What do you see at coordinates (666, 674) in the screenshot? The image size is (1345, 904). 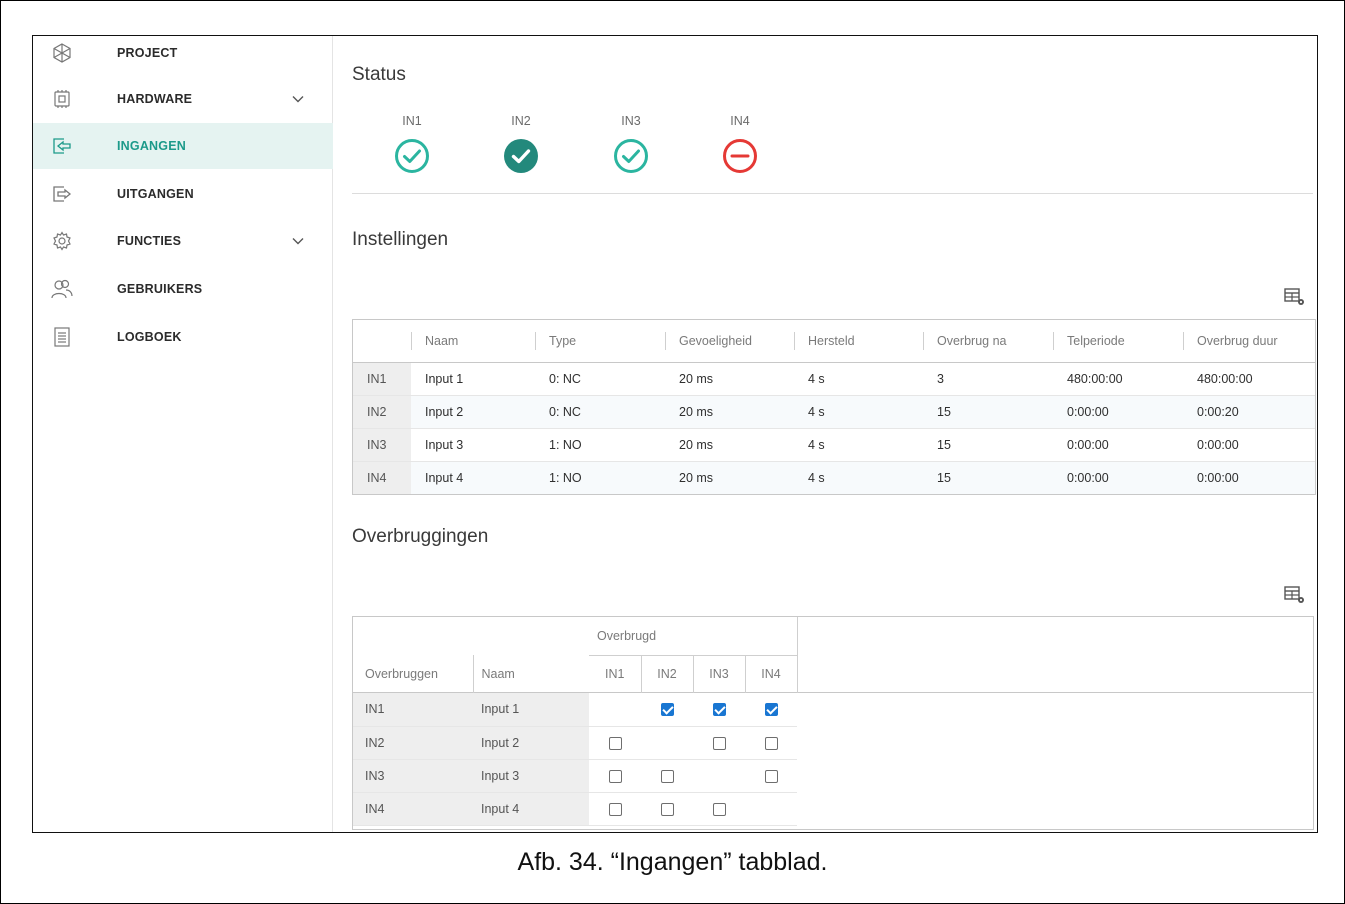 I see `column-header: IN2` at bounding box center [666, 674].